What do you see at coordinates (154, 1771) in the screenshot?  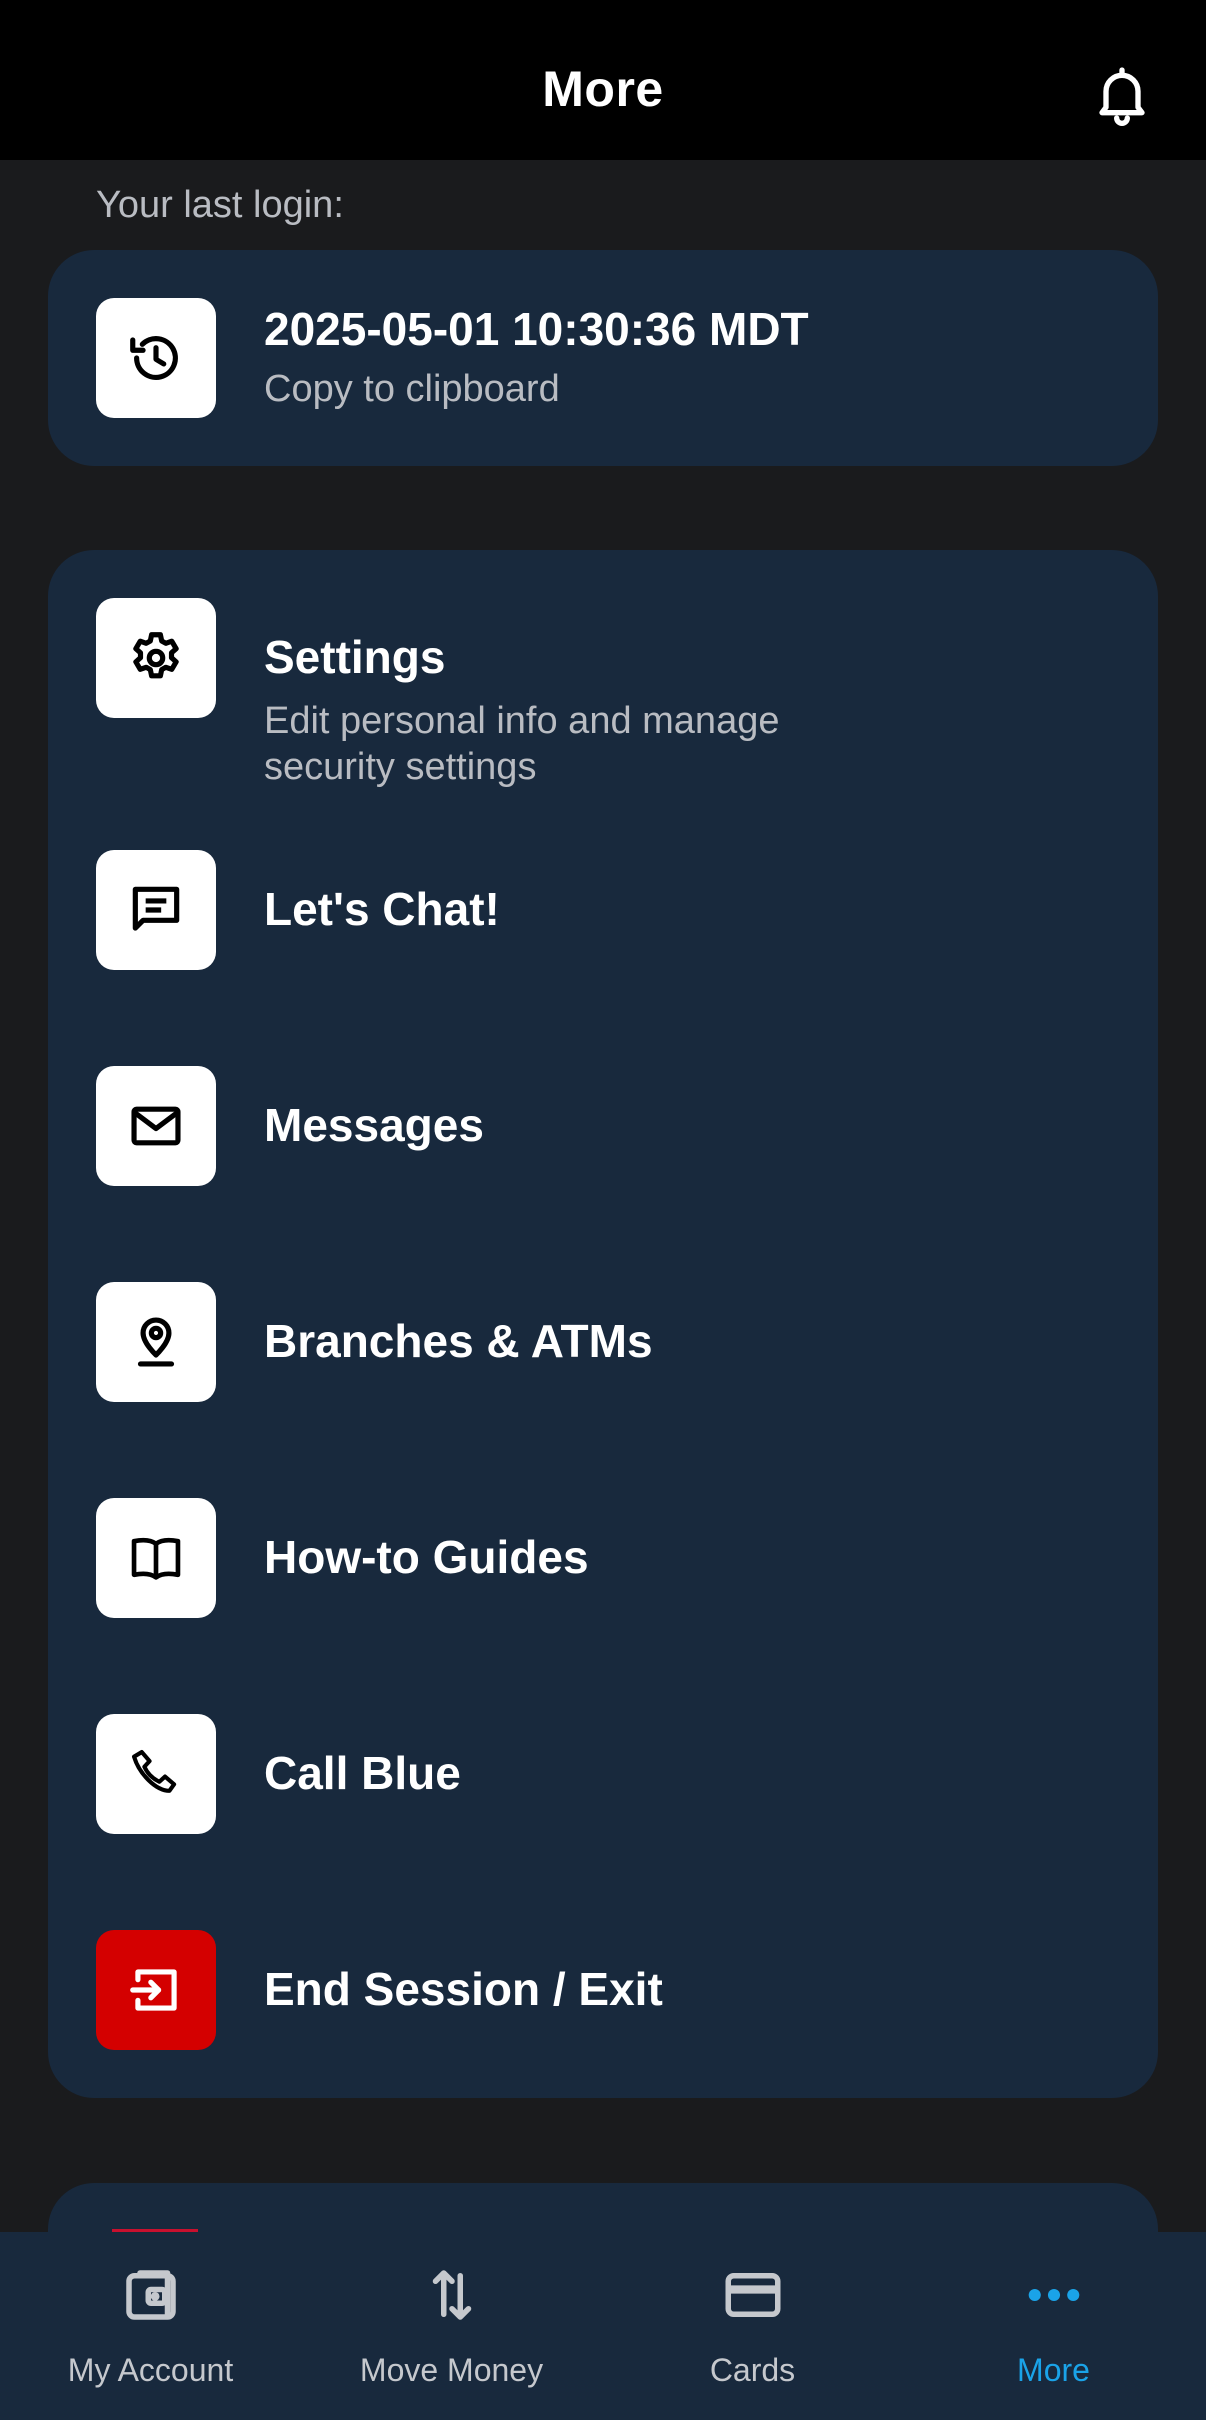 I see `phone-icon` at bounding box center [154, 1771].